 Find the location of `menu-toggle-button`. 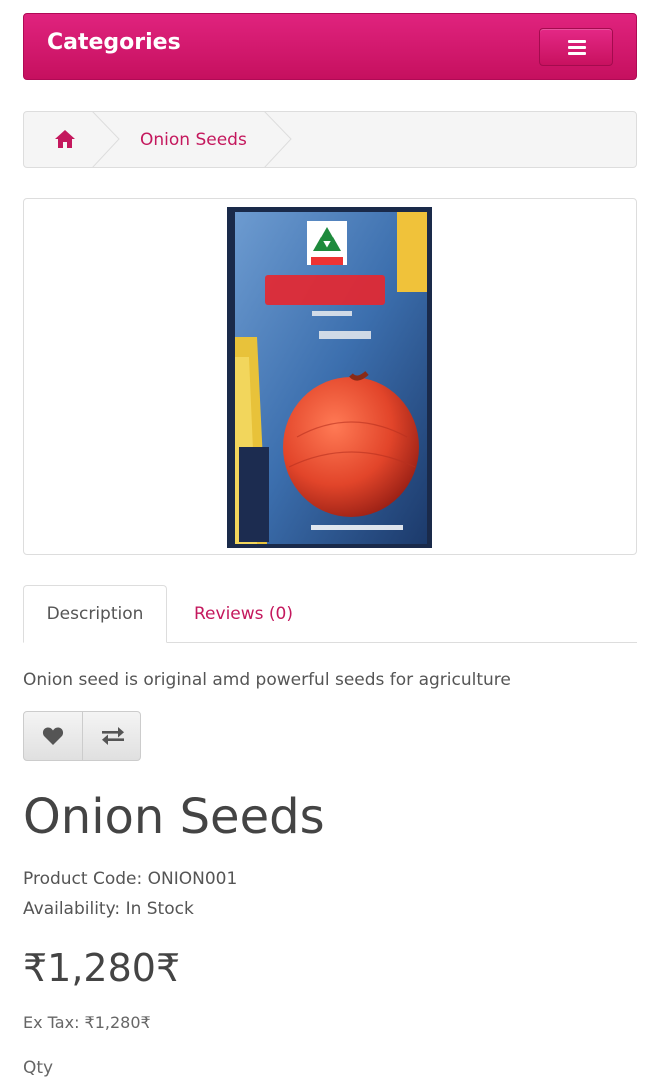

menu-toggle-button is located at coordinates (576, 47).